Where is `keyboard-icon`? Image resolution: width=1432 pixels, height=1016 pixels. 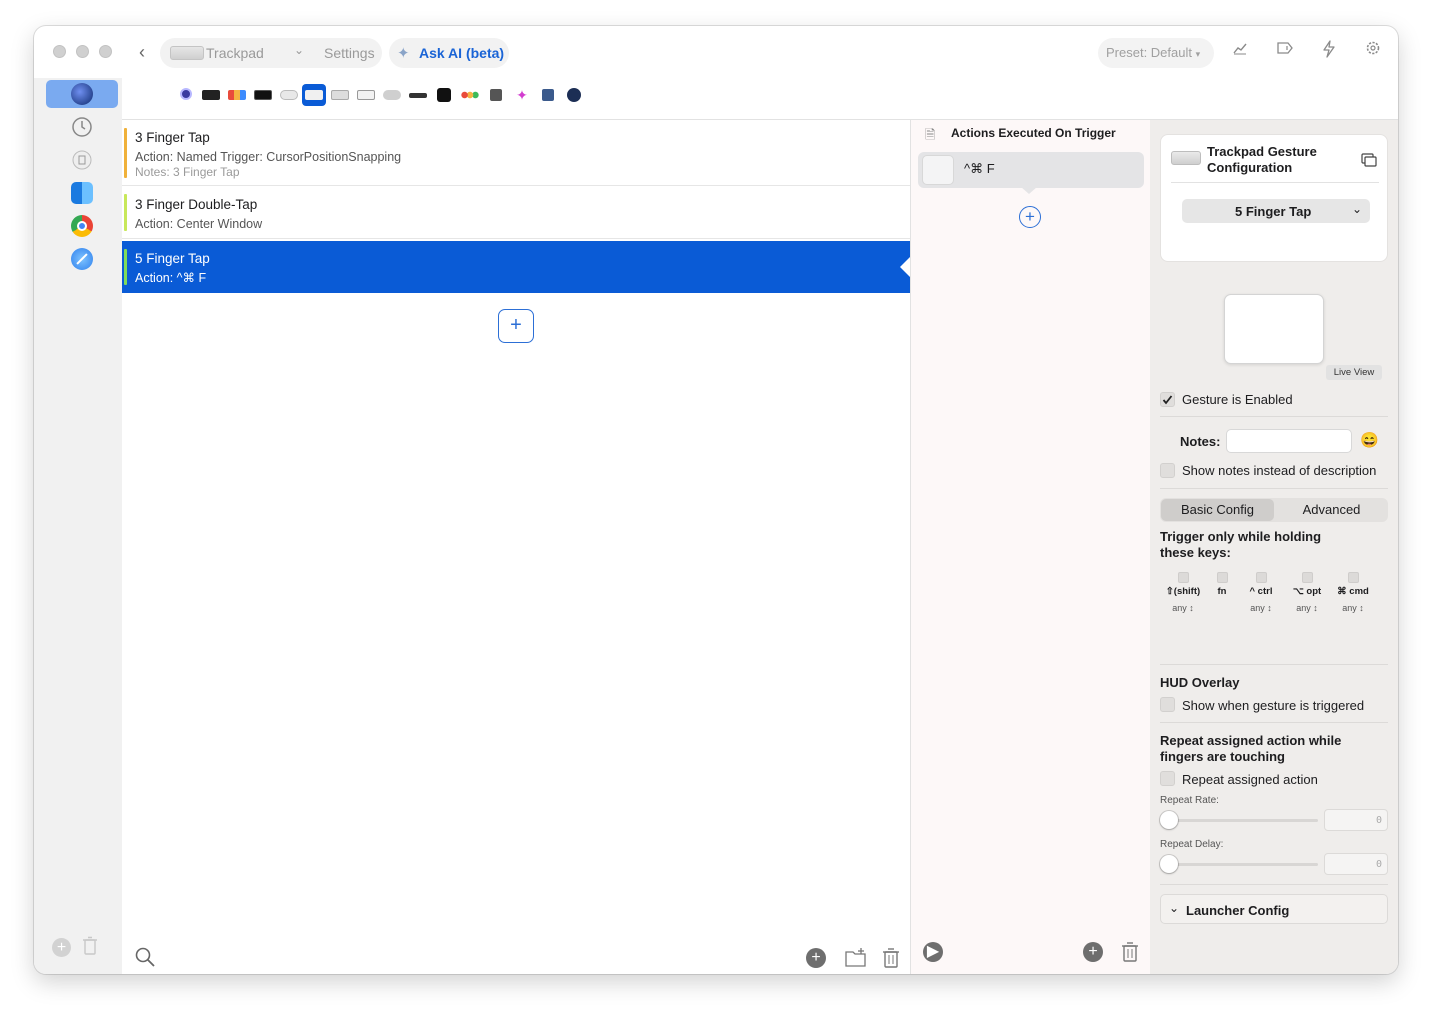 keyboard-icon is located at coordinates (340, 95).